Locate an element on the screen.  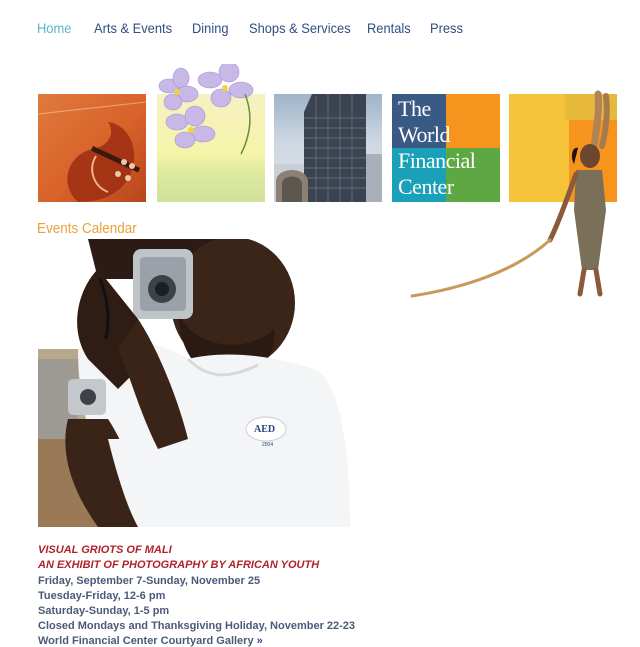
nav-press: Press is located at coordinates (446, 28).